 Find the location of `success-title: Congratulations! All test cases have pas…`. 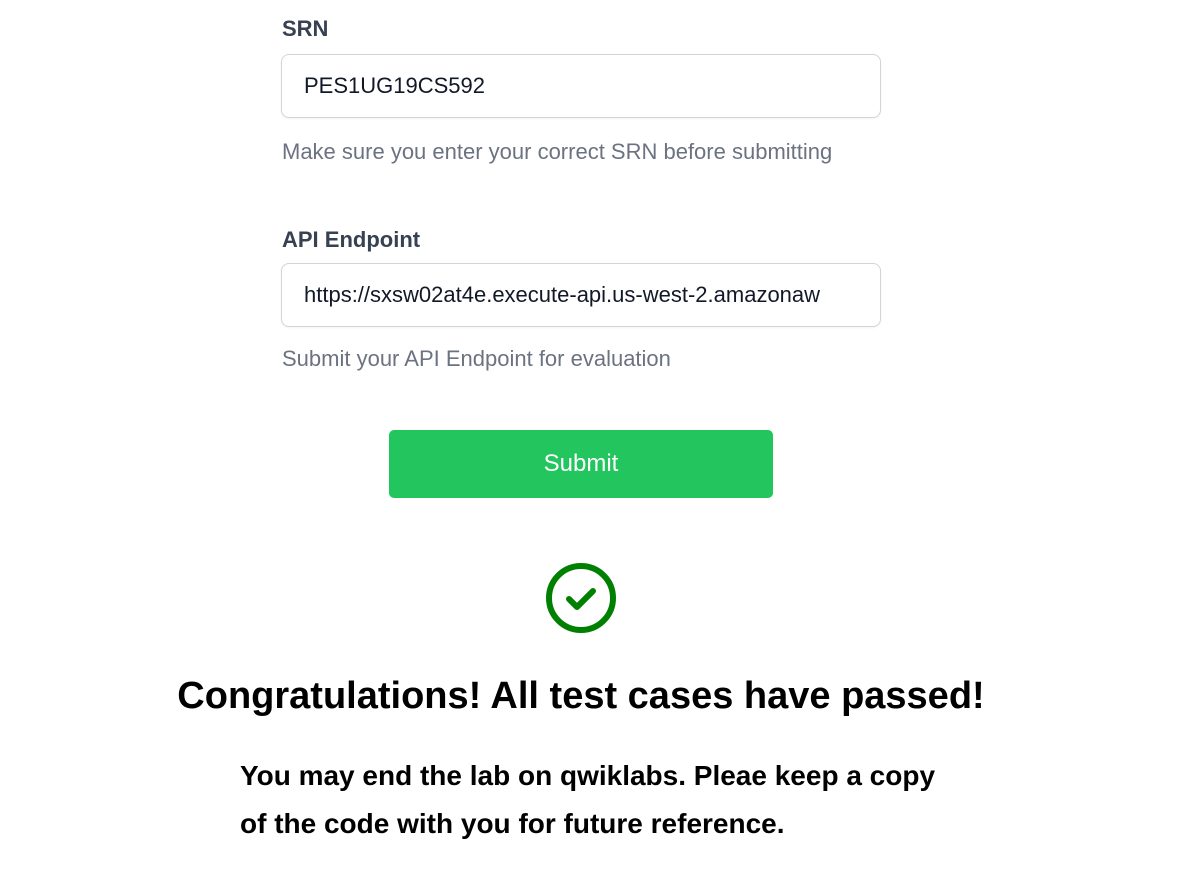

success-title: Congratulations! All test cases have pas… is located at coordinates (581, 696).